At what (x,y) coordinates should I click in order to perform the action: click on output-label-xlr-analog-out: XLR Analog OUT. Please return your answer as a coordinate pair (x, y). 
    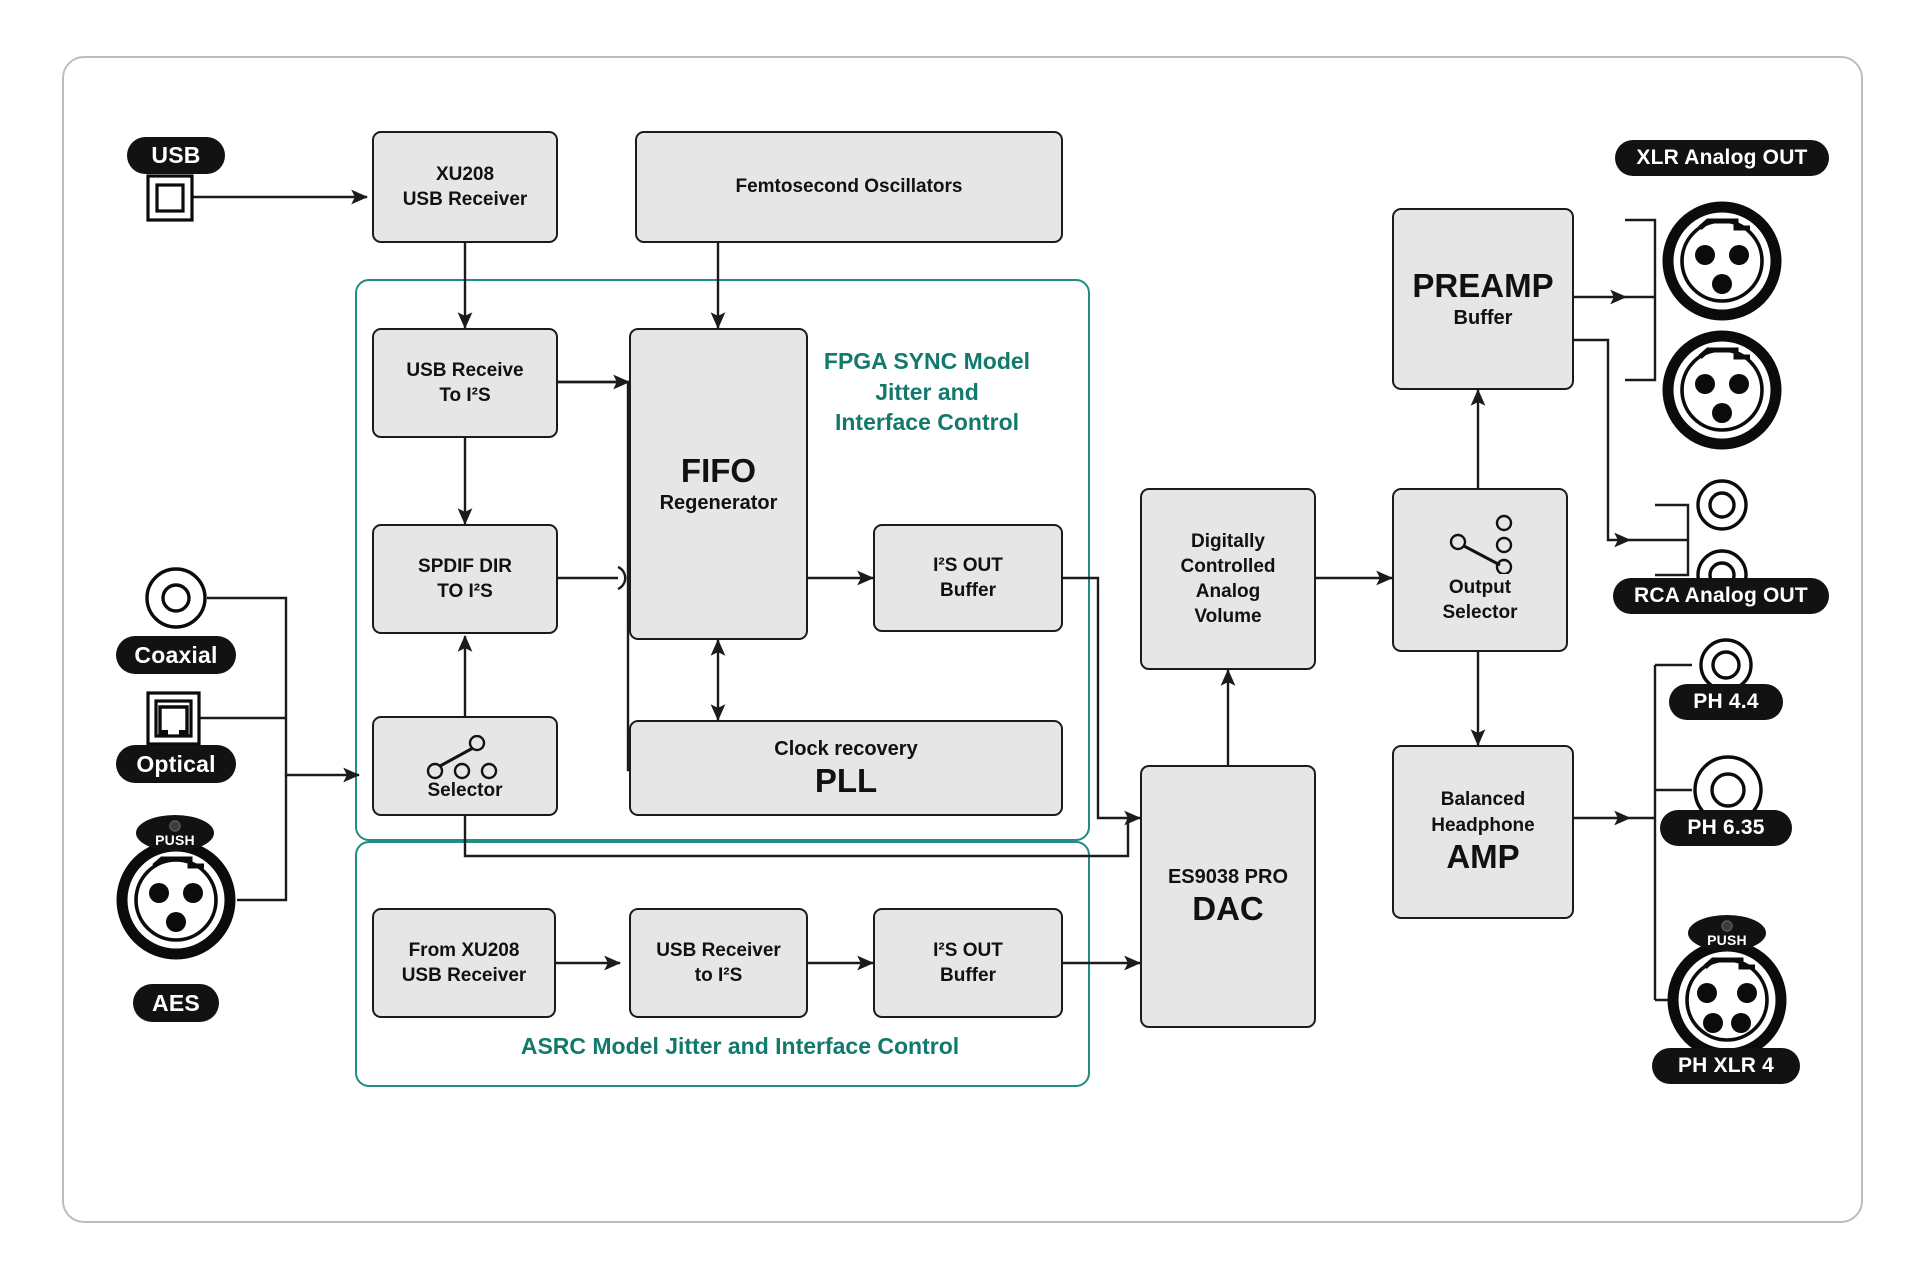
    Looking at the image, I should click on (1722, 158).